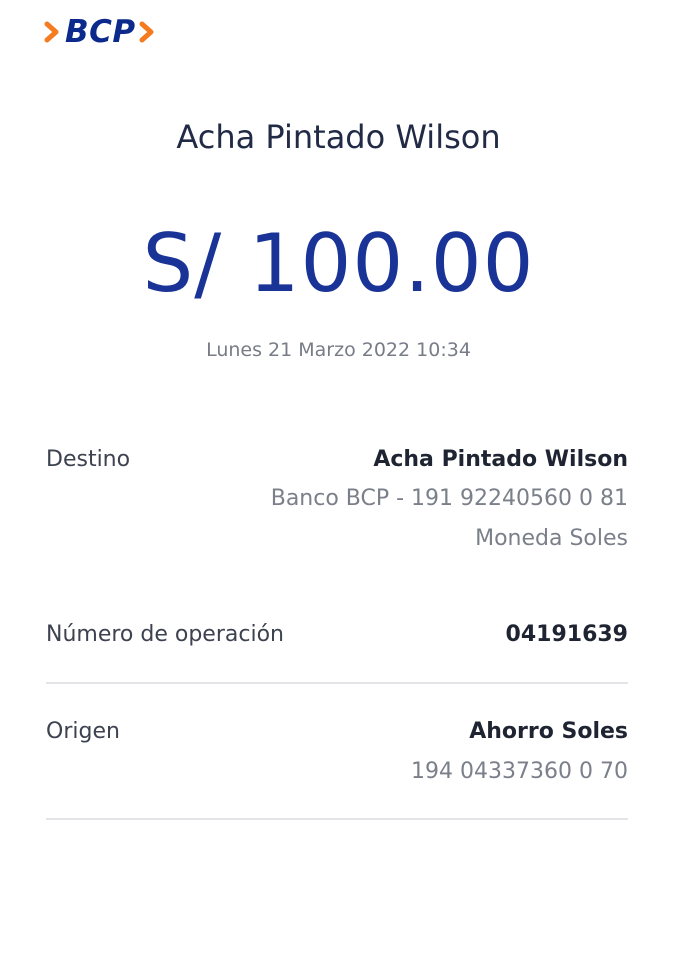 This screenshot has height=960, width=677. Describe the element at coordinates (338, 263) in the screenshot. I see `transfer-amount: S/ 100.00` at that location.